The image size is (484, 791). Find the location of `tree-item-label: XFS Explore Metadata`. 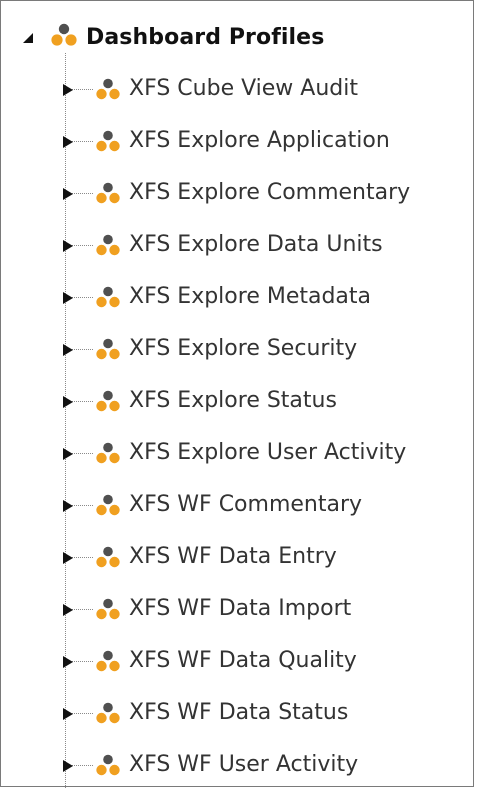

tree-item-label: XFS Explore Metadata is located at coordinates (250, 296).